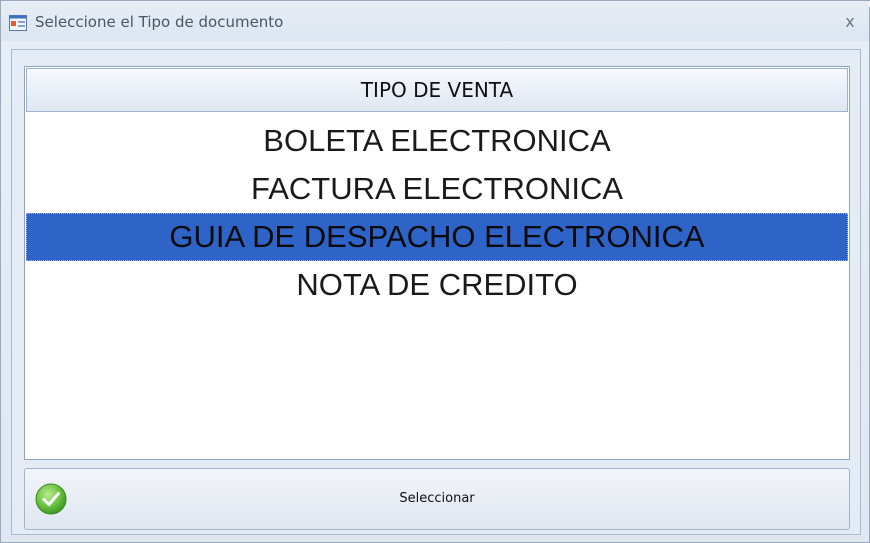  What do you see at coordinates (437, 90) in the screenshot?
I see `list-header: TIPO DE VENTA` at bounding box center [437, 90].